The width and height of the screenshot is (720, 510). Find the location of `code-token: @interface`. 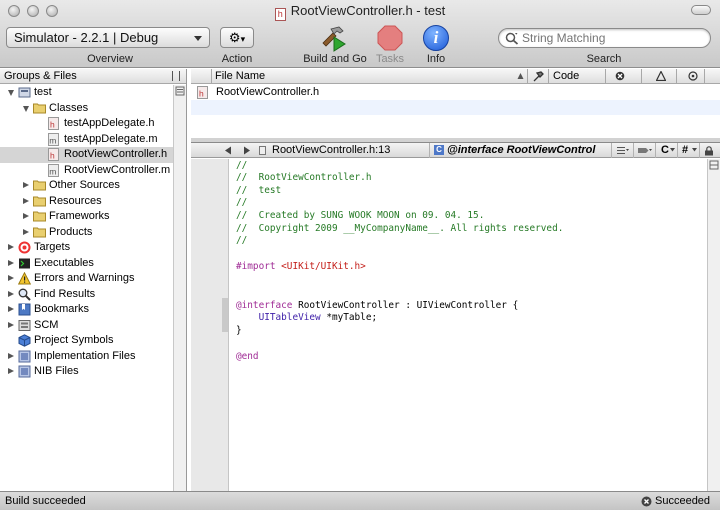

code-token: @interface is located at coordinates (264, 305).